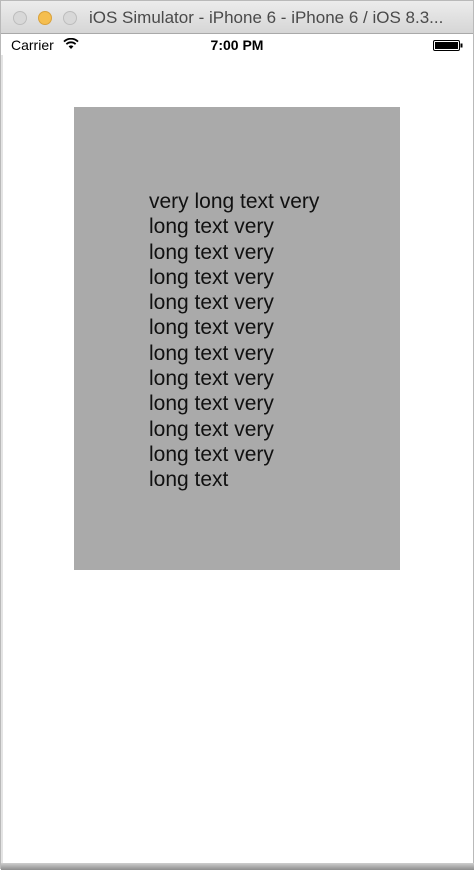 The height and width of the screenshot is (870, 474). Describe the element at coordinates (448, 45) in the screenshot. I see `battery-icon` at that location.